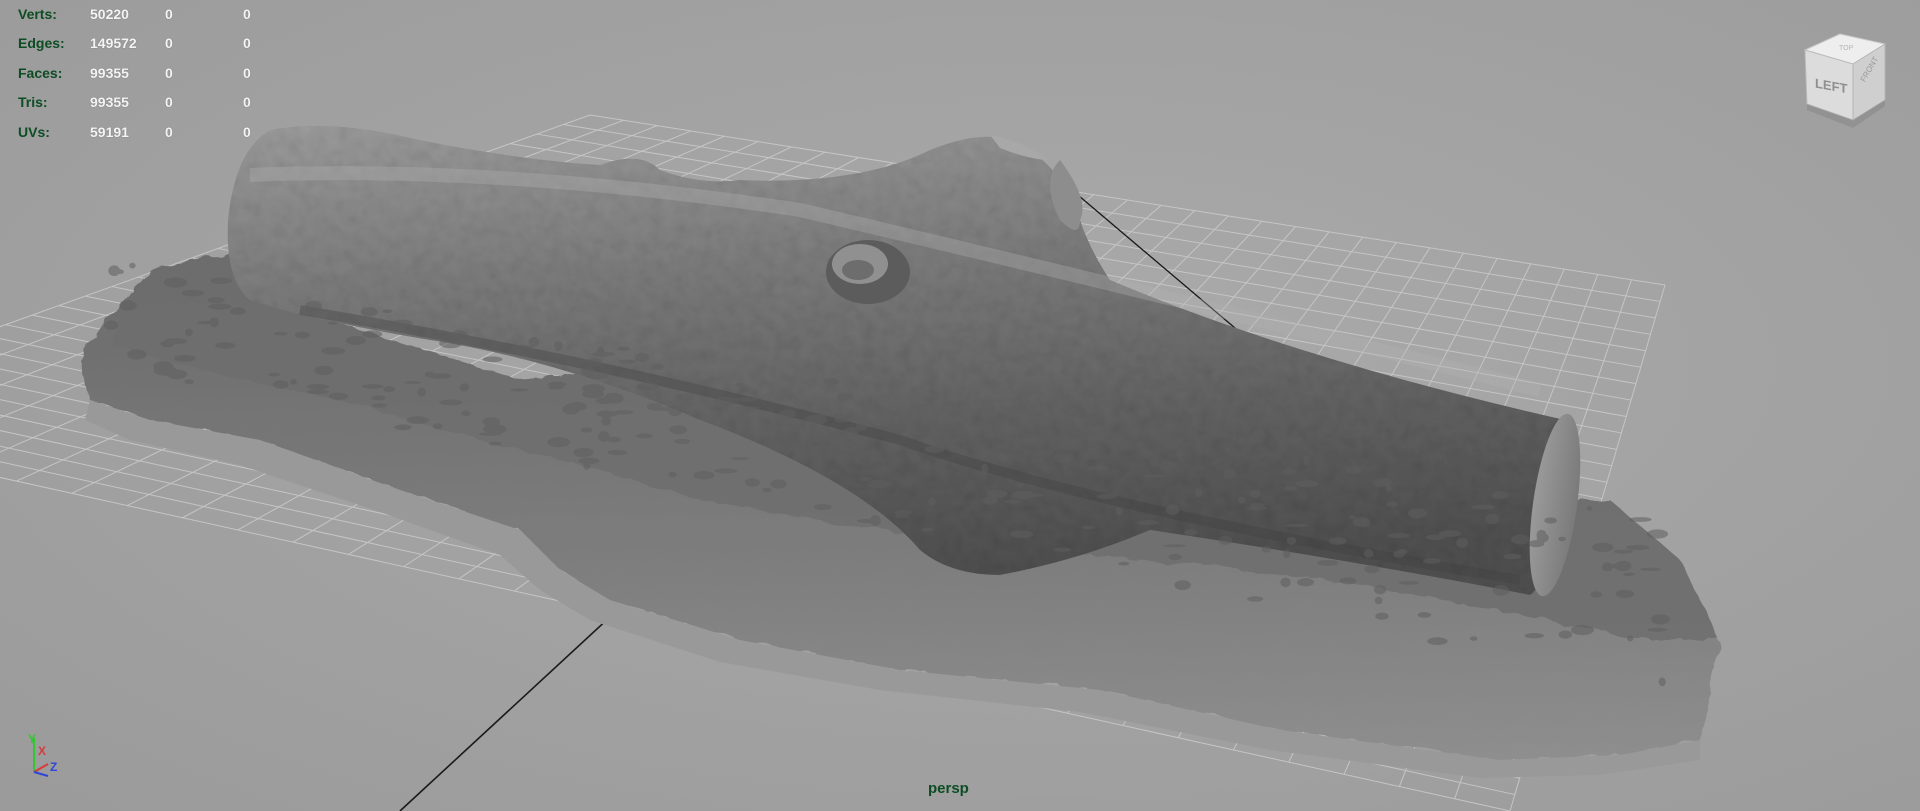 This screenshot has width=1920, height=811. What do you see at coordinates (868, 272) in the screenshot?
I see `branch-knot` at bounding box center [868, 272].